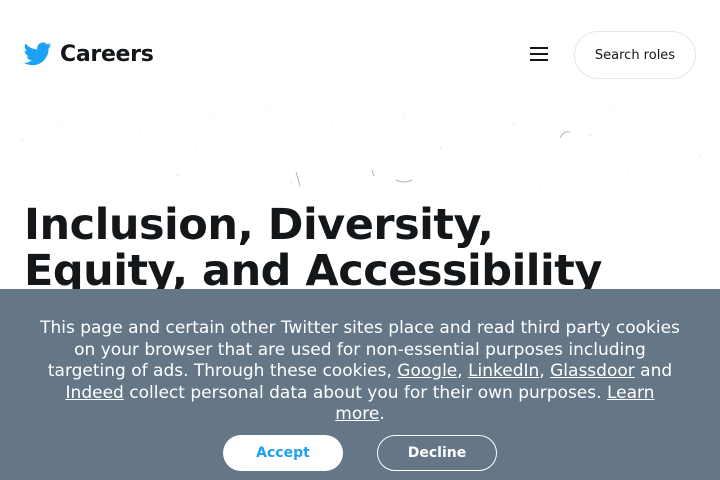  Describe the element at coordinates (313, 268) in the screenshot. I see `page-title-line-2: Equity, and Accessibility` at that location.